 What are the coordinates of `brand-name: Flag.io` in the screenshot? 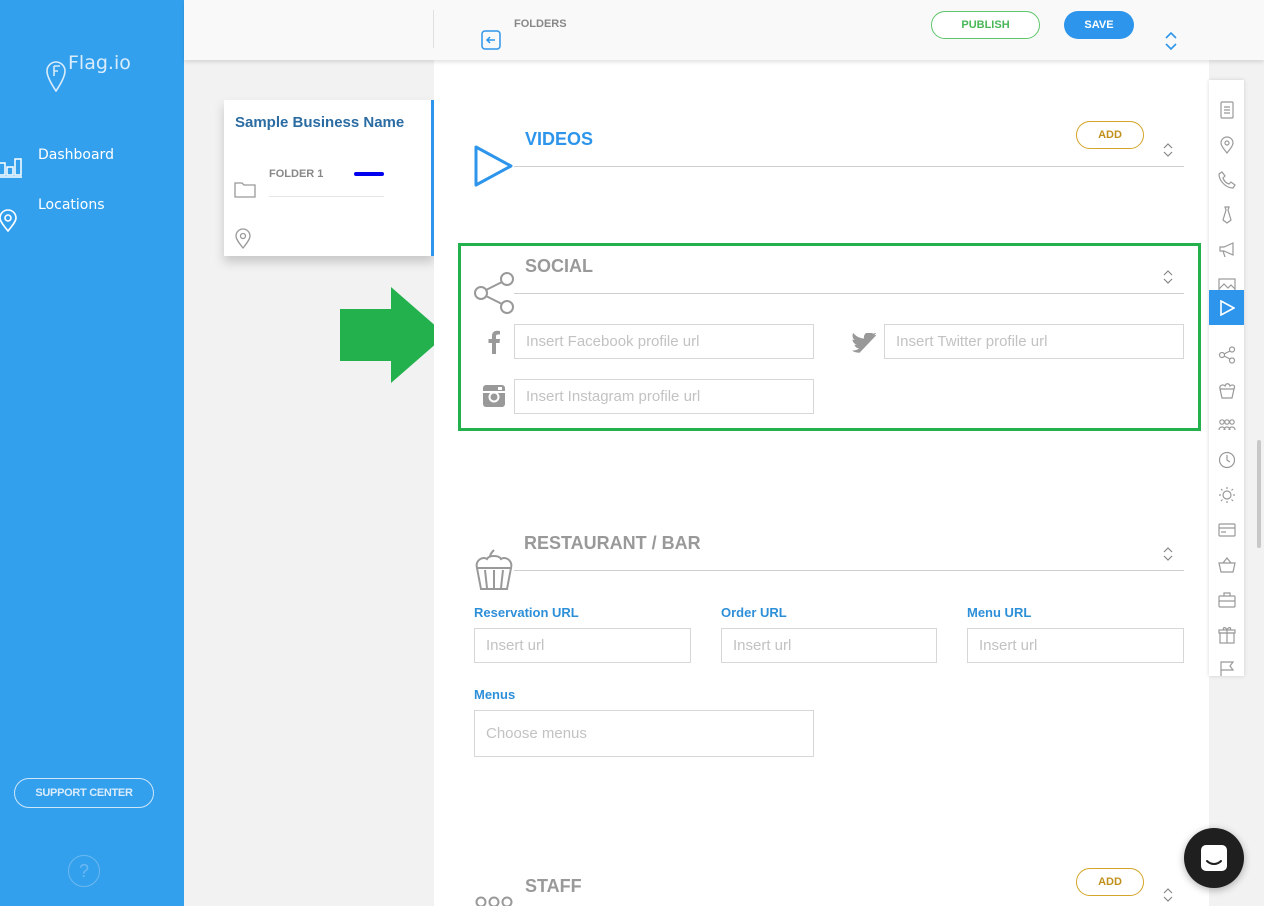 It's located at (99, 63).